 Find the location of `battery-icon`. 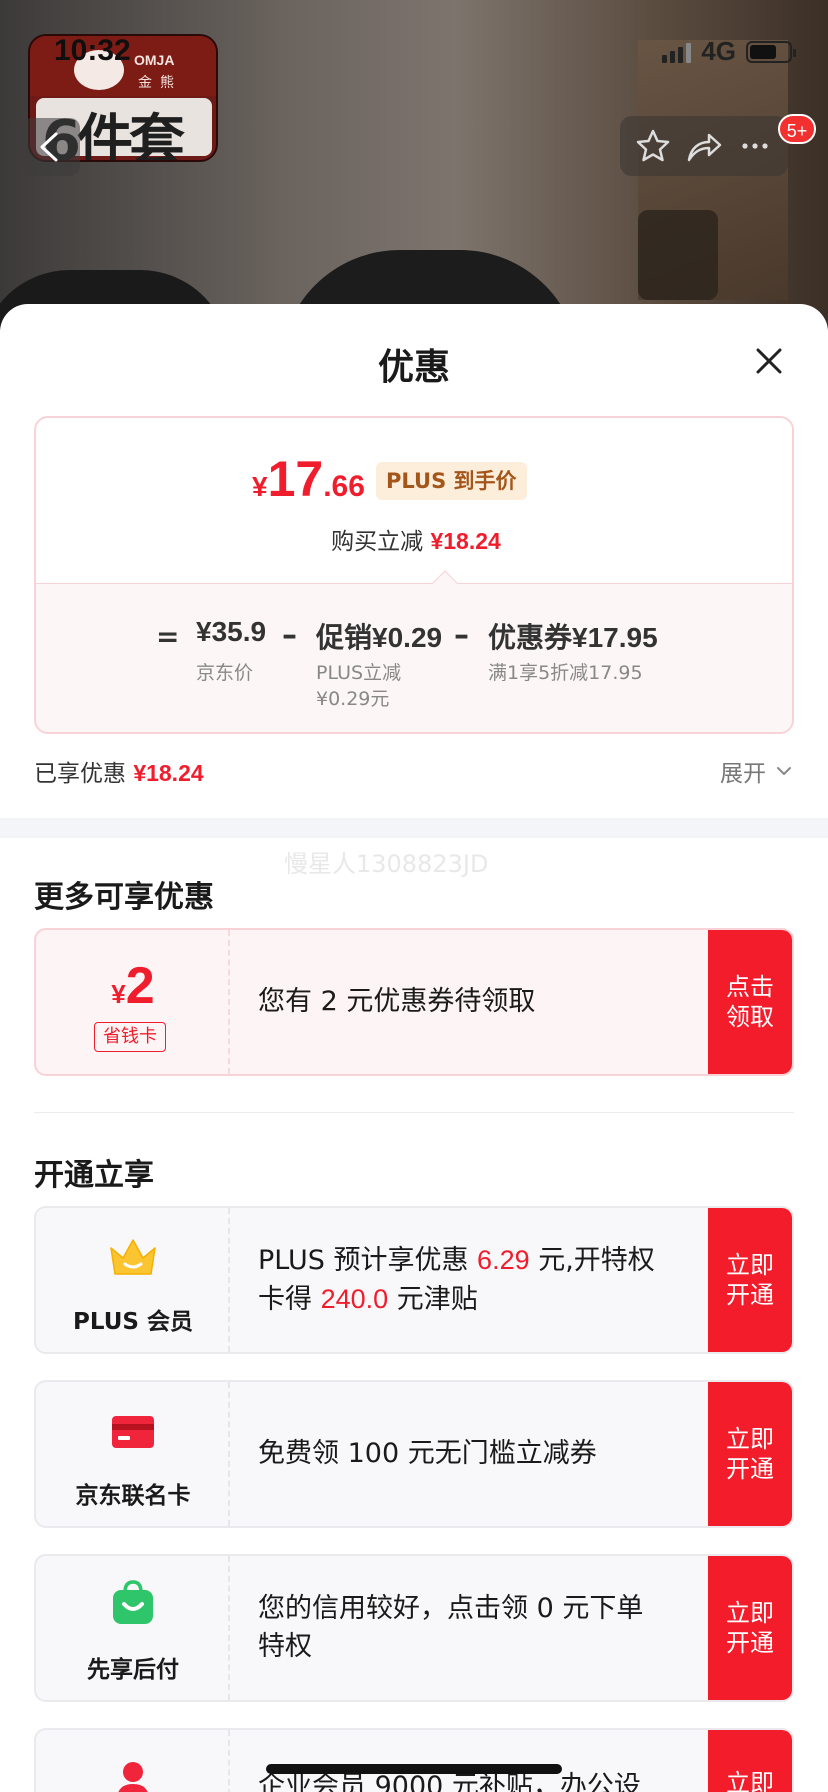

battery-icon is located at coordinates (771, 51).